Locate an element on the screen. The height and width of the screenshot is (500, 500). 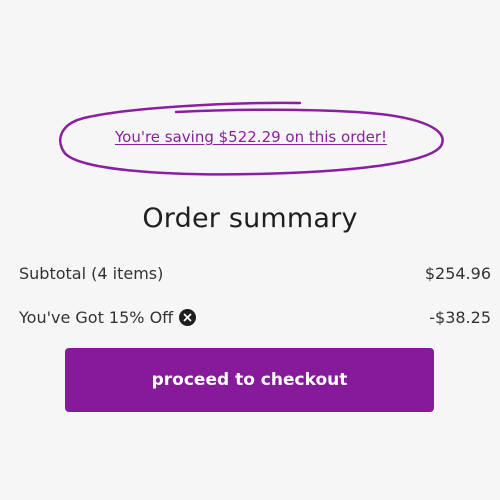
remove-discount-icon is located at coordinates (188, 317).